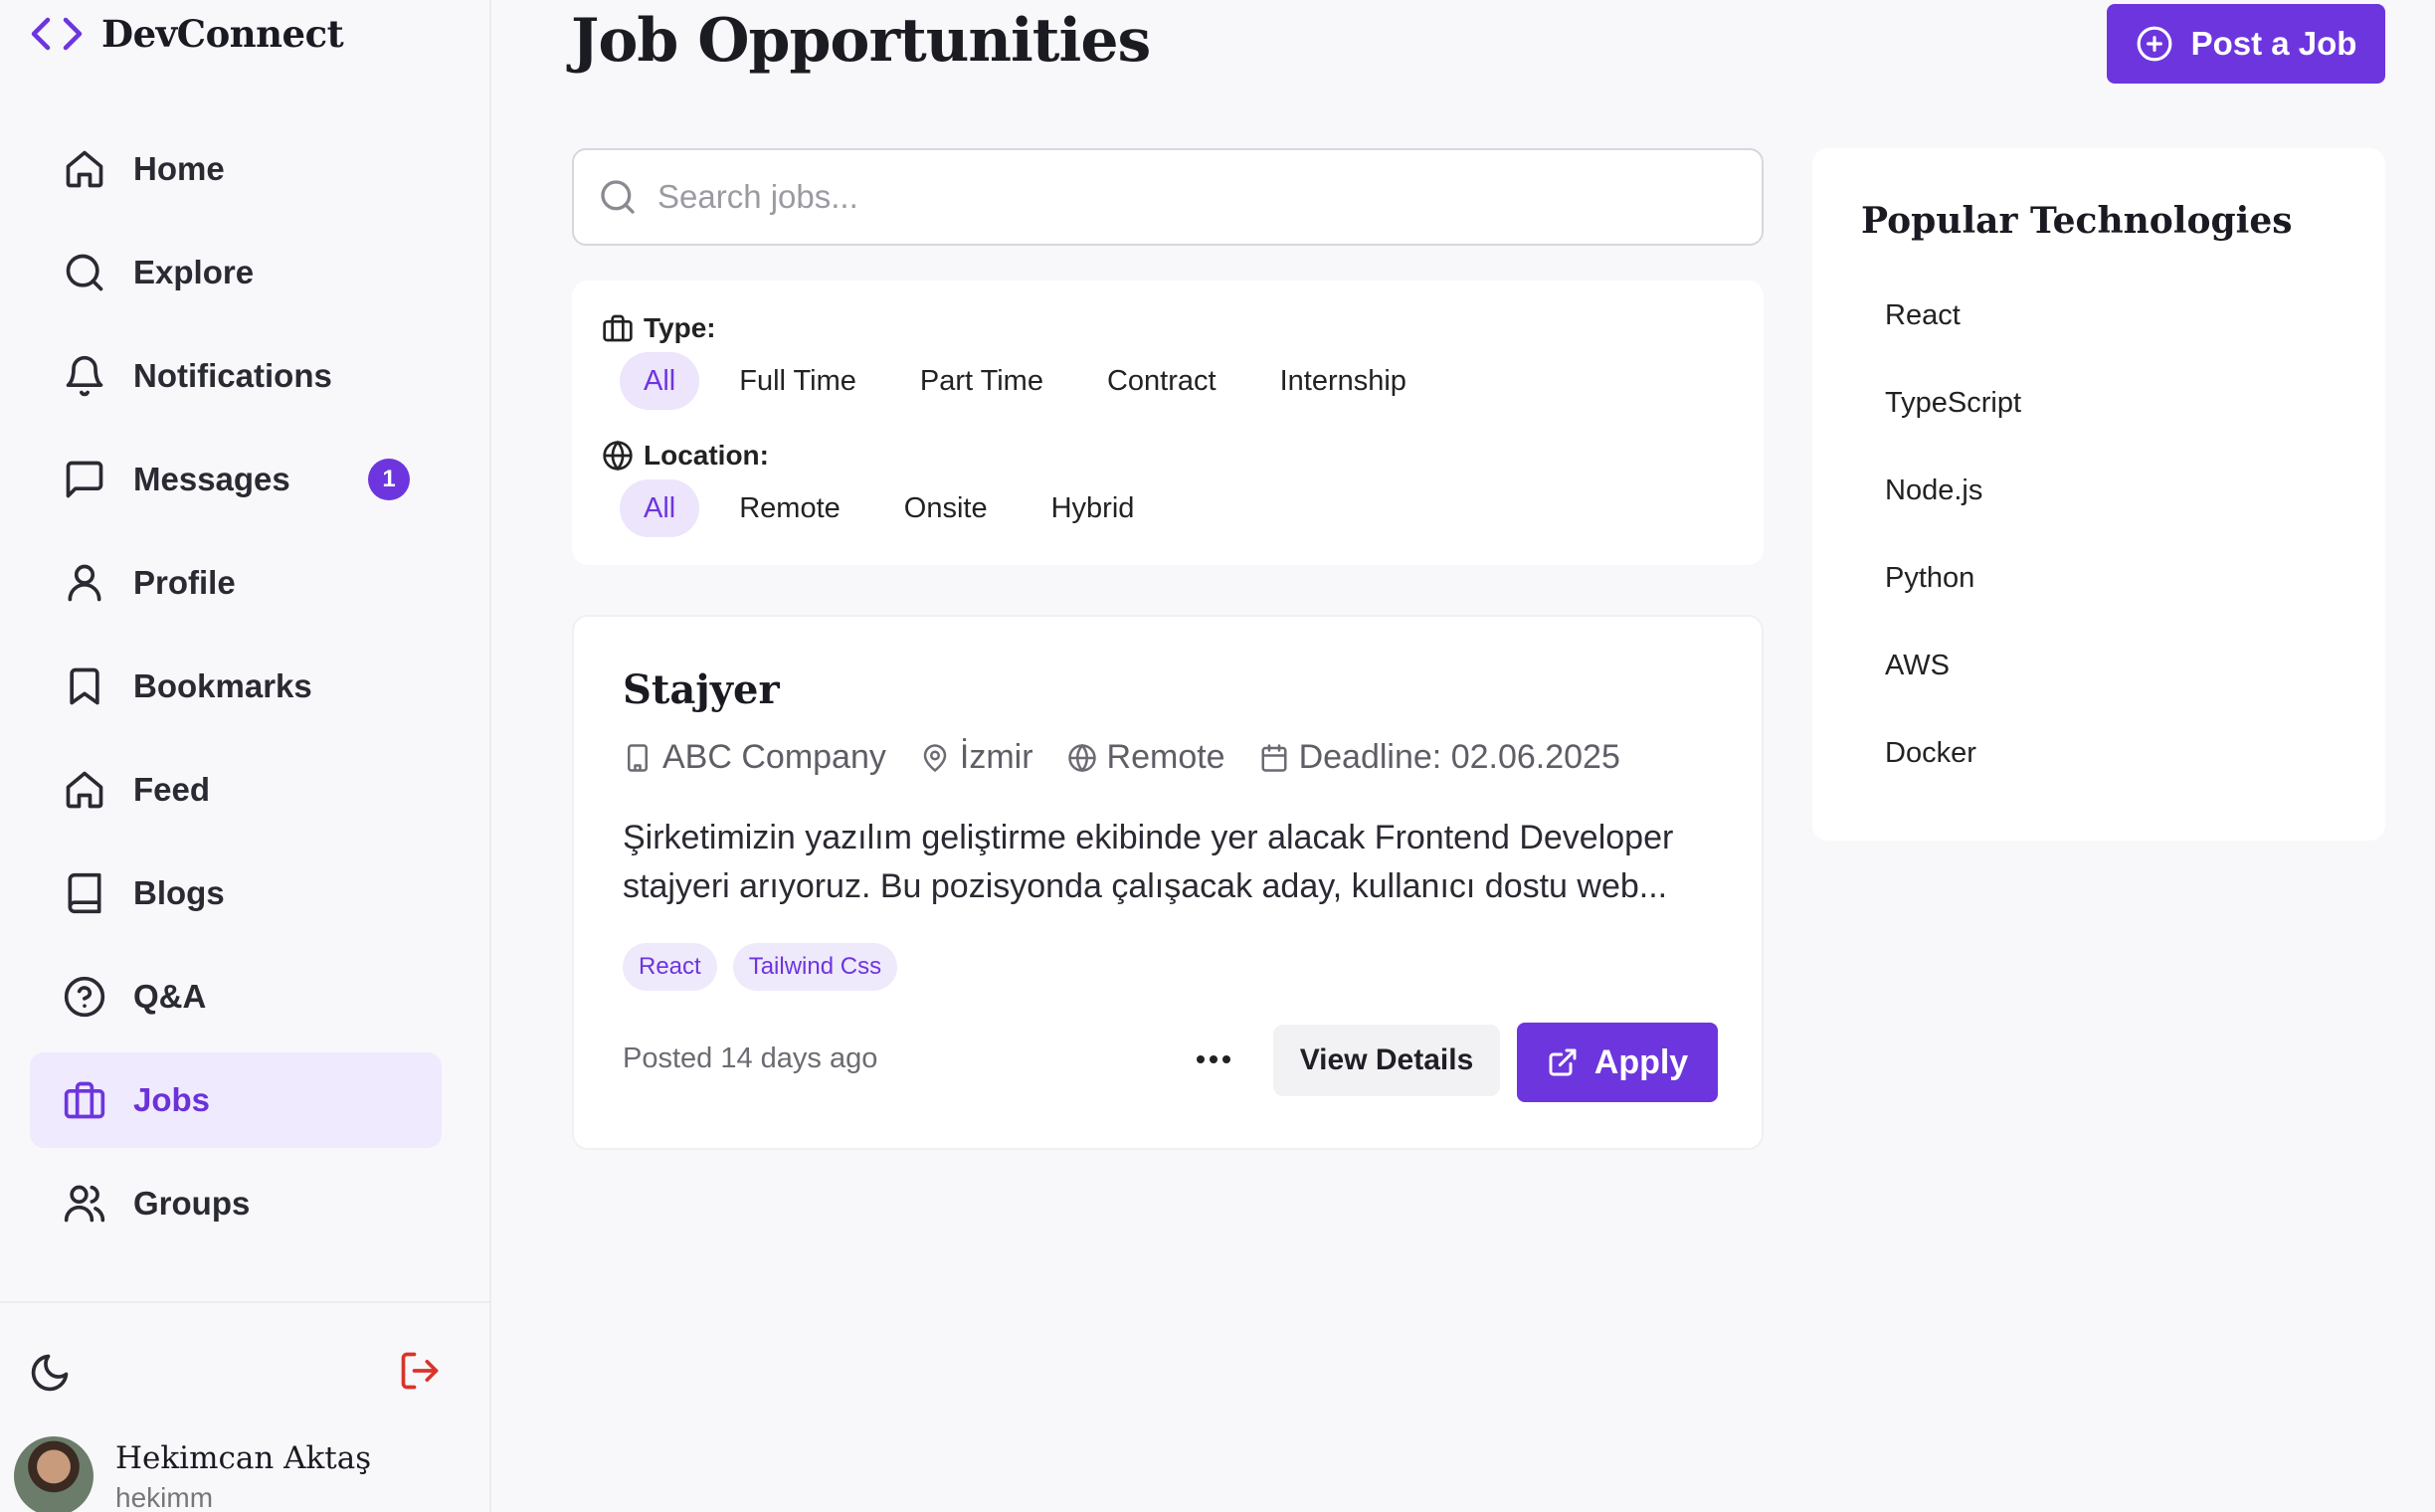 This screenshot has width=2435, height=1512. What do you see at coordinates (660, 508) in the screenshot?
I see `location-chip-all: All` at bounding box center [660, 508].